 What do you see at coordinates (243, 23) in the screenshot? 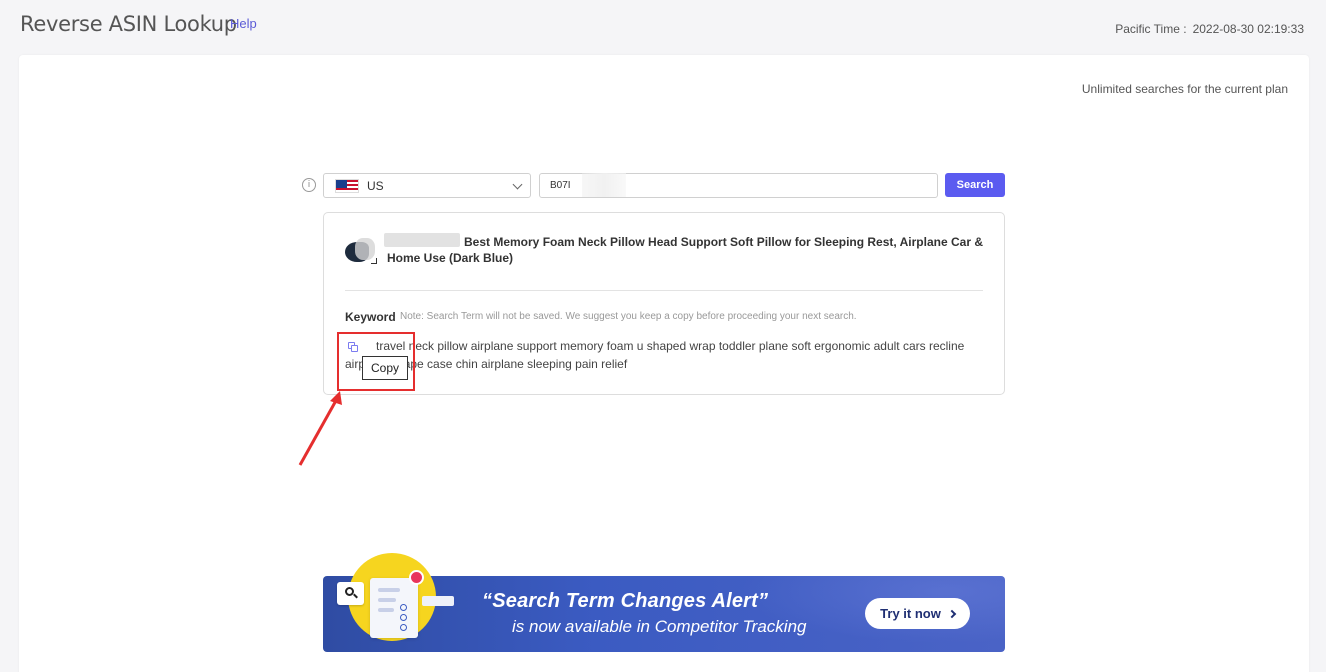
I see `help-link: Help` at bounding box center [243, 23].